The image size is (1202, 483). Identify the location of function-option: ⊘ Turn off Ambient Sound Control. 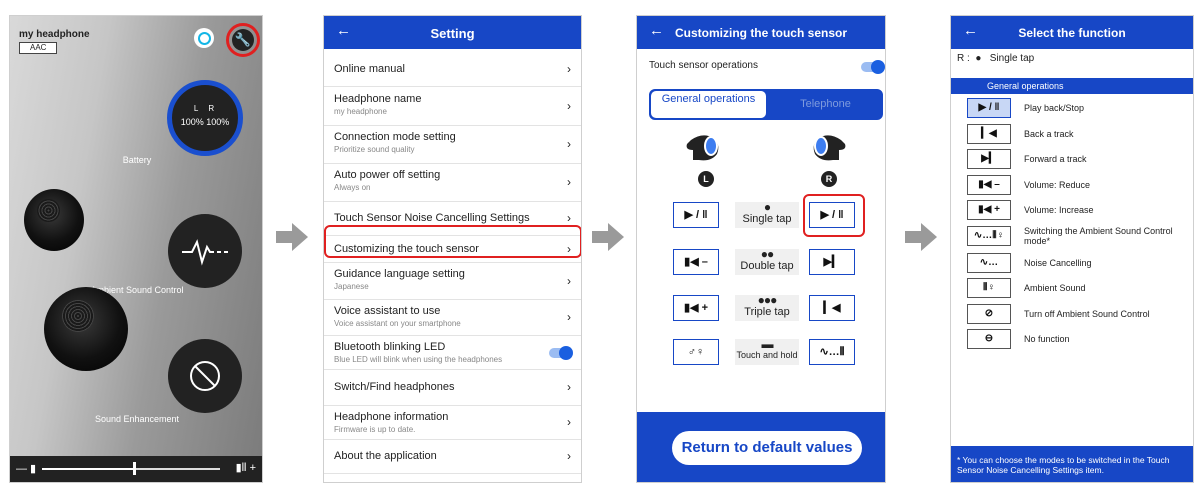
(1072, 314).